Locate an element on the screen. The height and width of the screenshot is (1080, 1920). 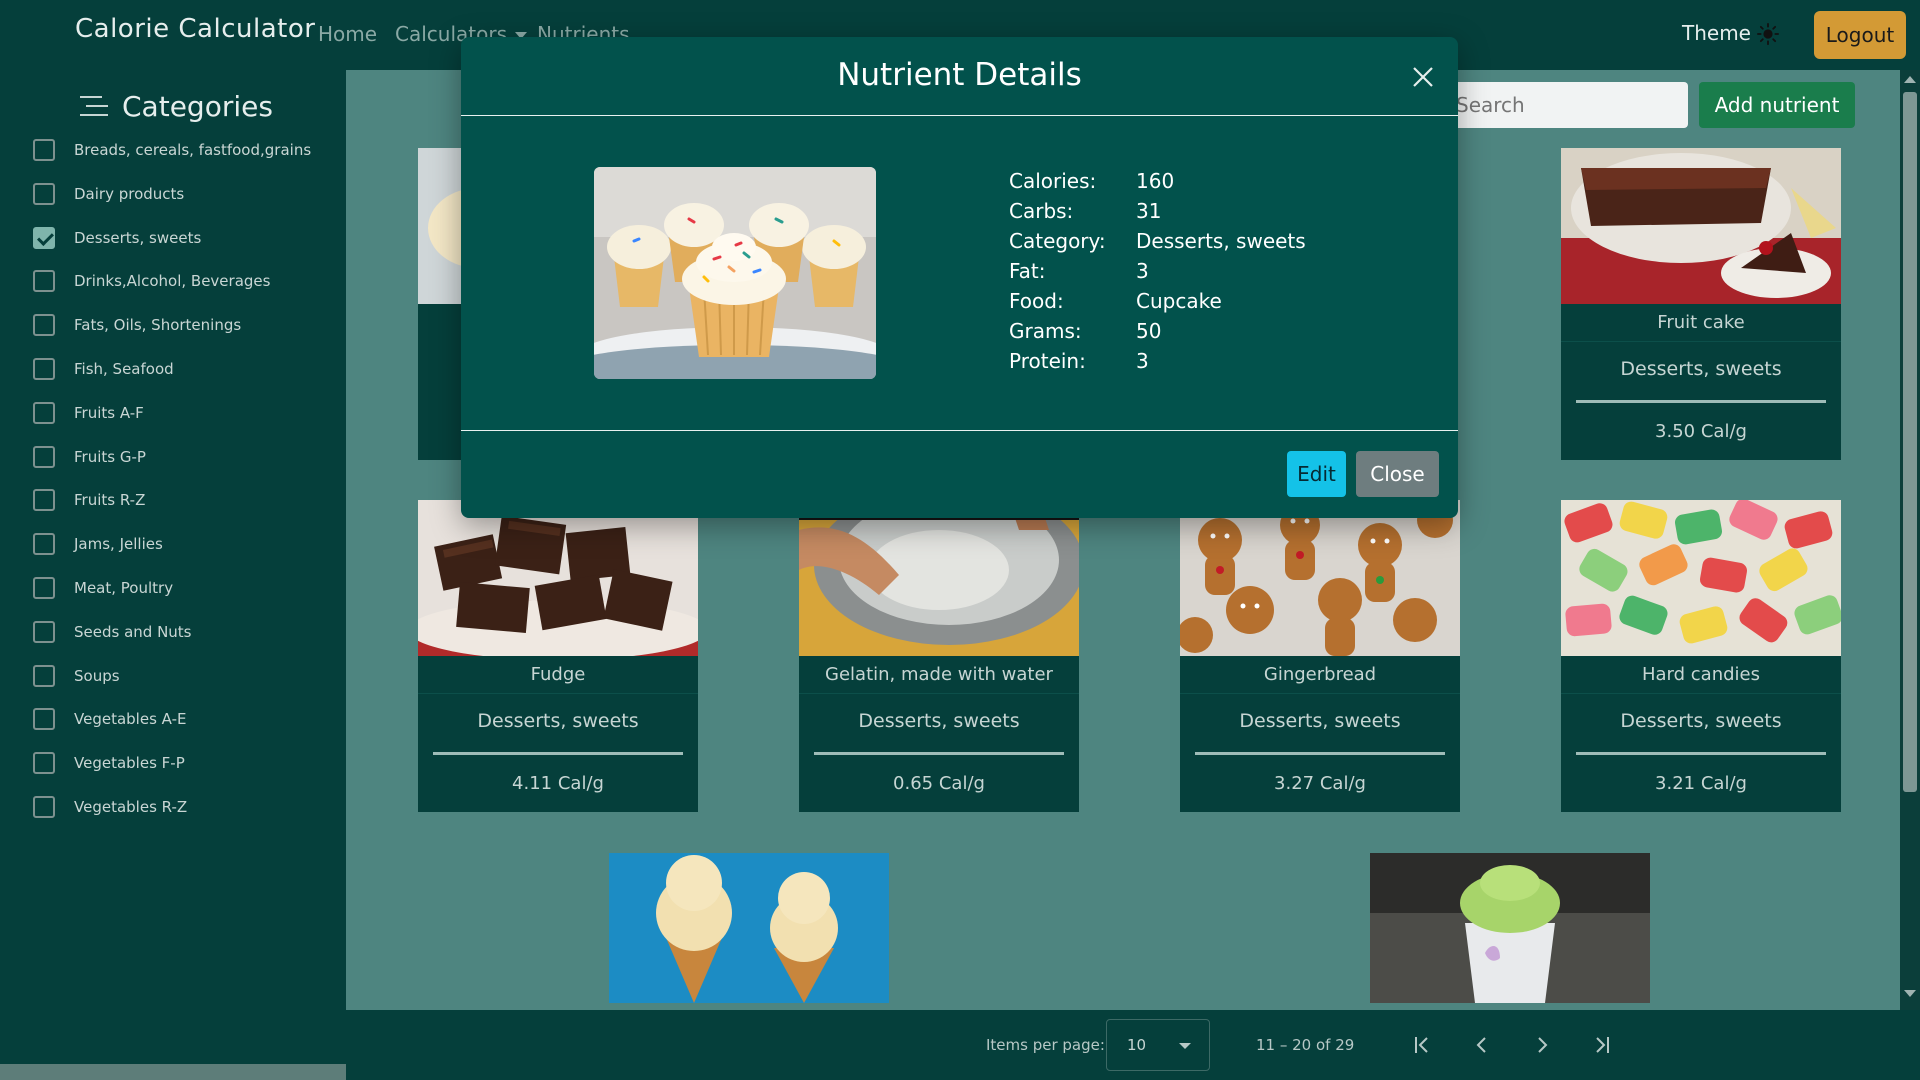
category-label: Desserts, sweets is located at coordinates (138, 237).